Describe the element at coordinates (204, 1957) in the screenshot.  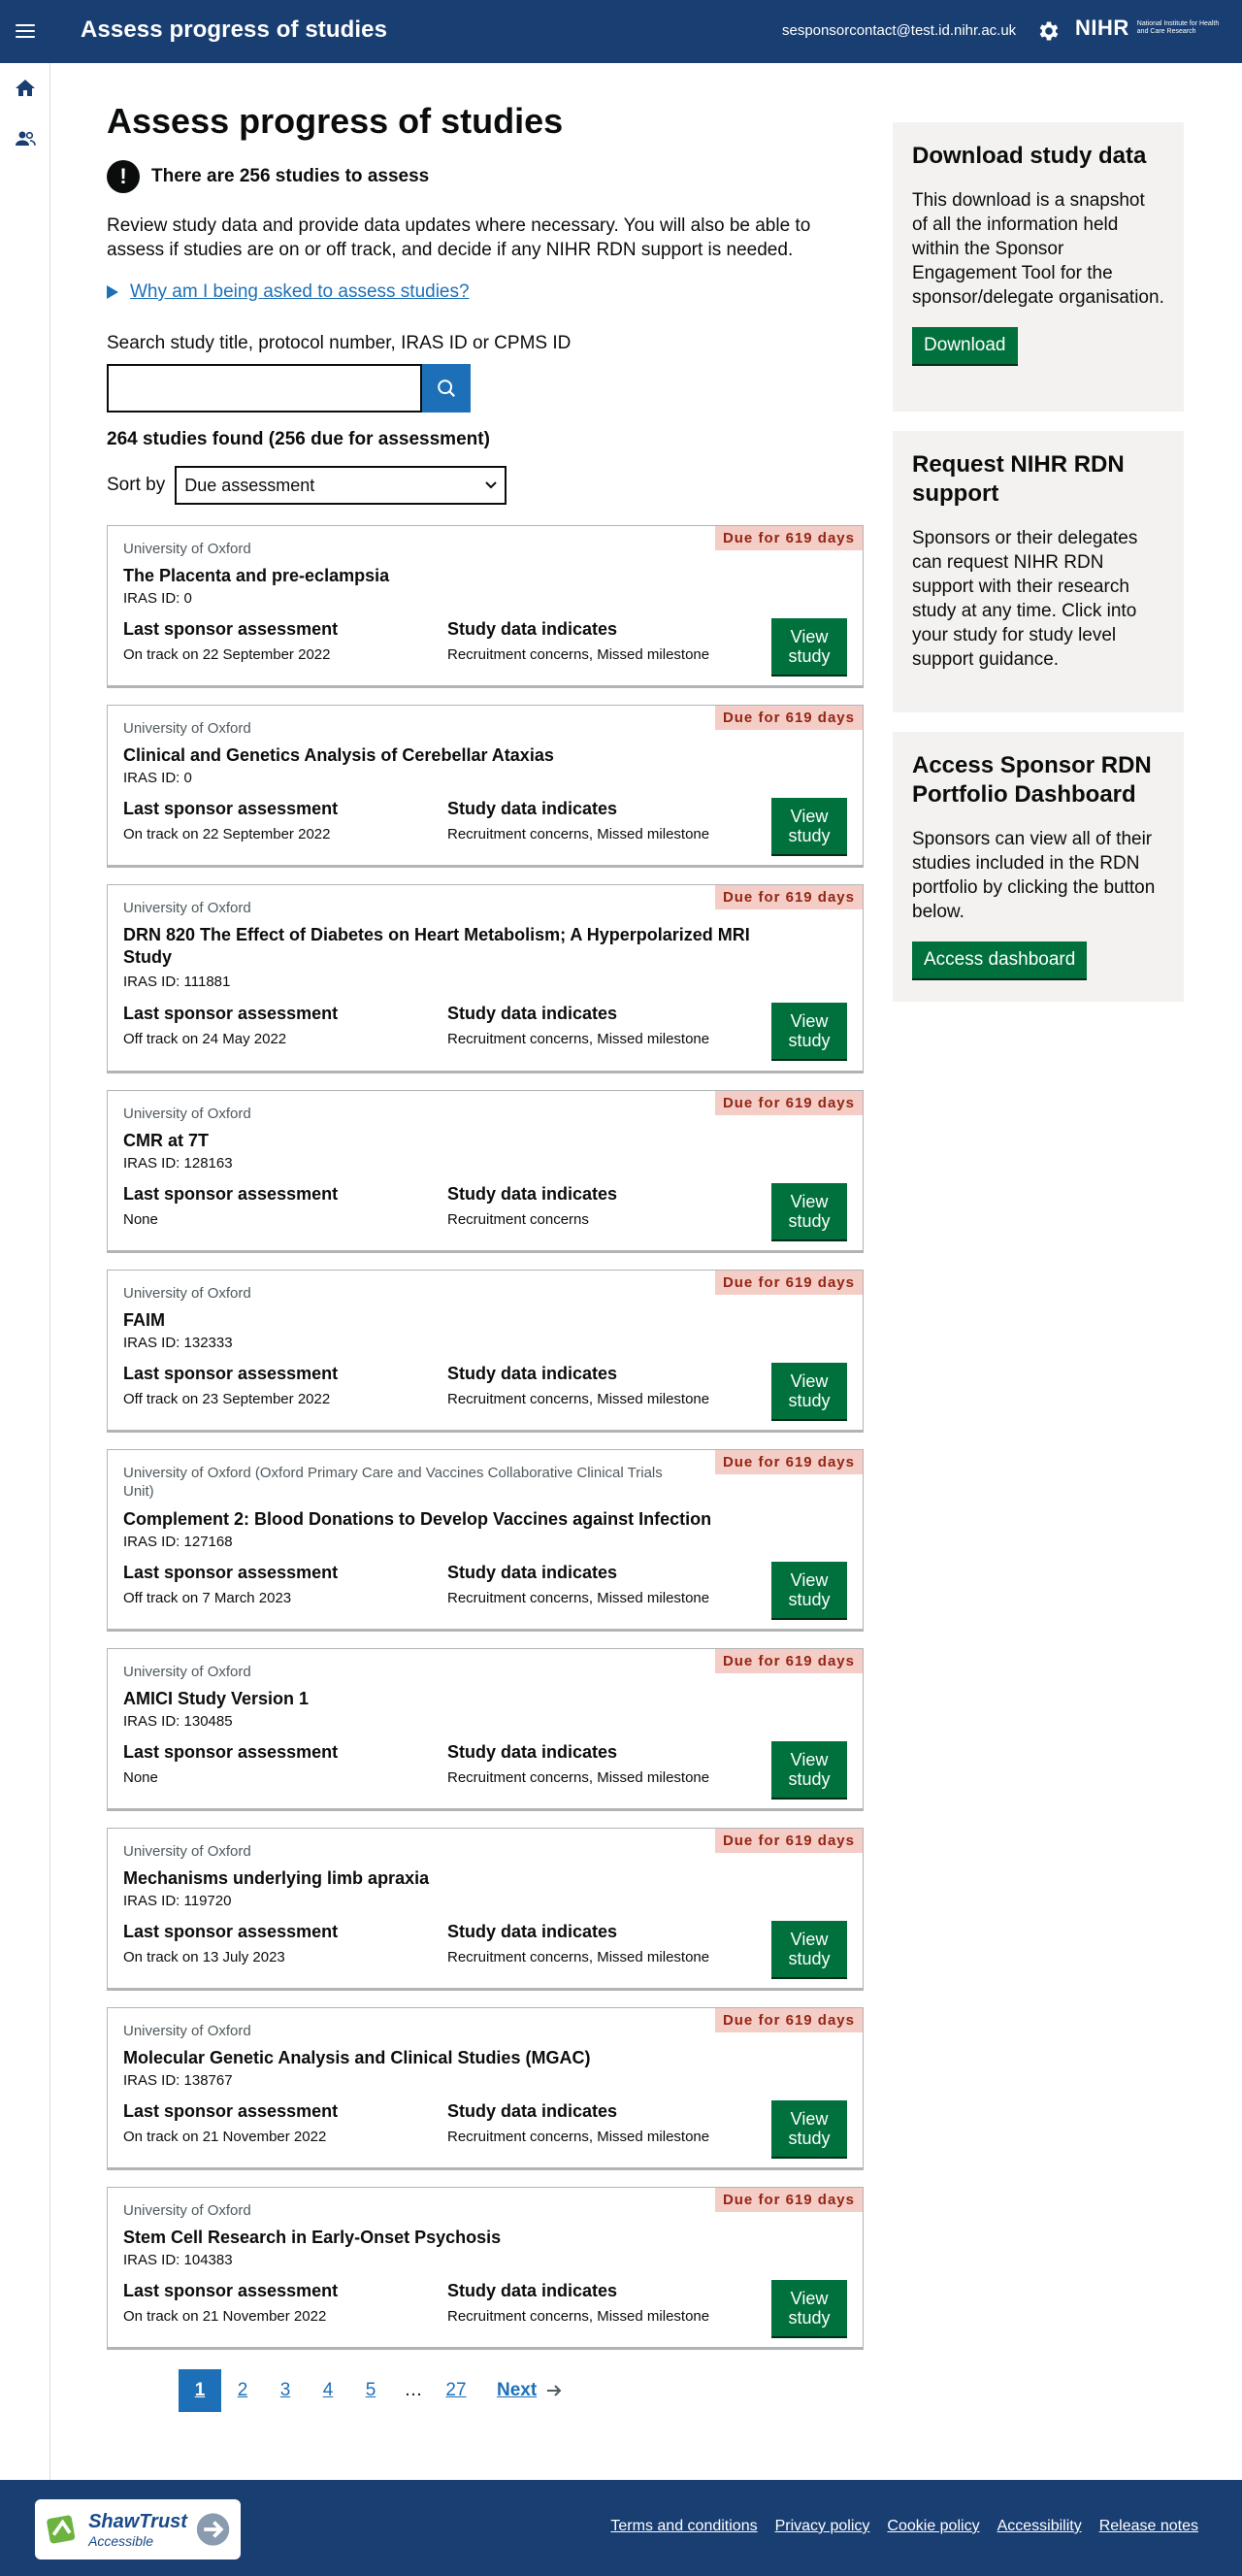
I see `last-assessment-value: On track on 13 July 2023` at that location.